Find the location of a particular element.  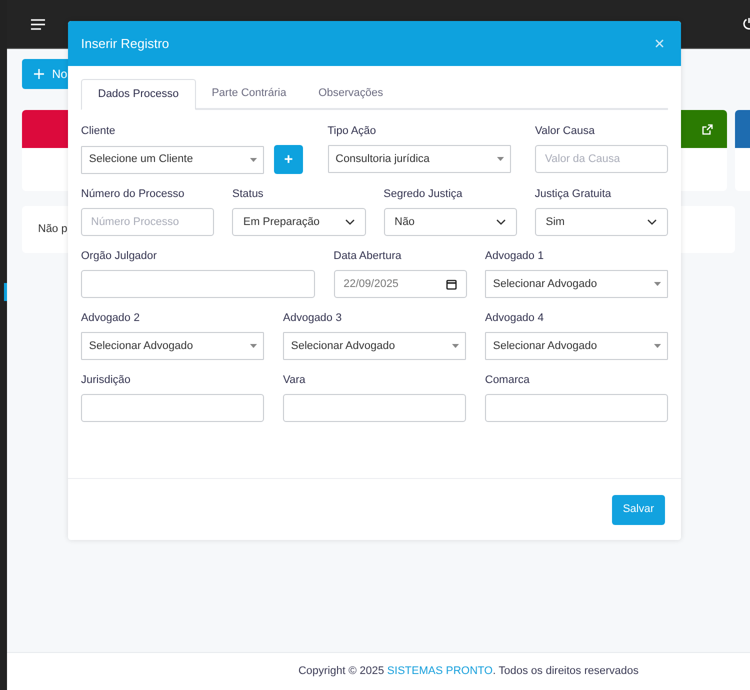

field-label: Data Abertura is located at coordinates (368, 256).